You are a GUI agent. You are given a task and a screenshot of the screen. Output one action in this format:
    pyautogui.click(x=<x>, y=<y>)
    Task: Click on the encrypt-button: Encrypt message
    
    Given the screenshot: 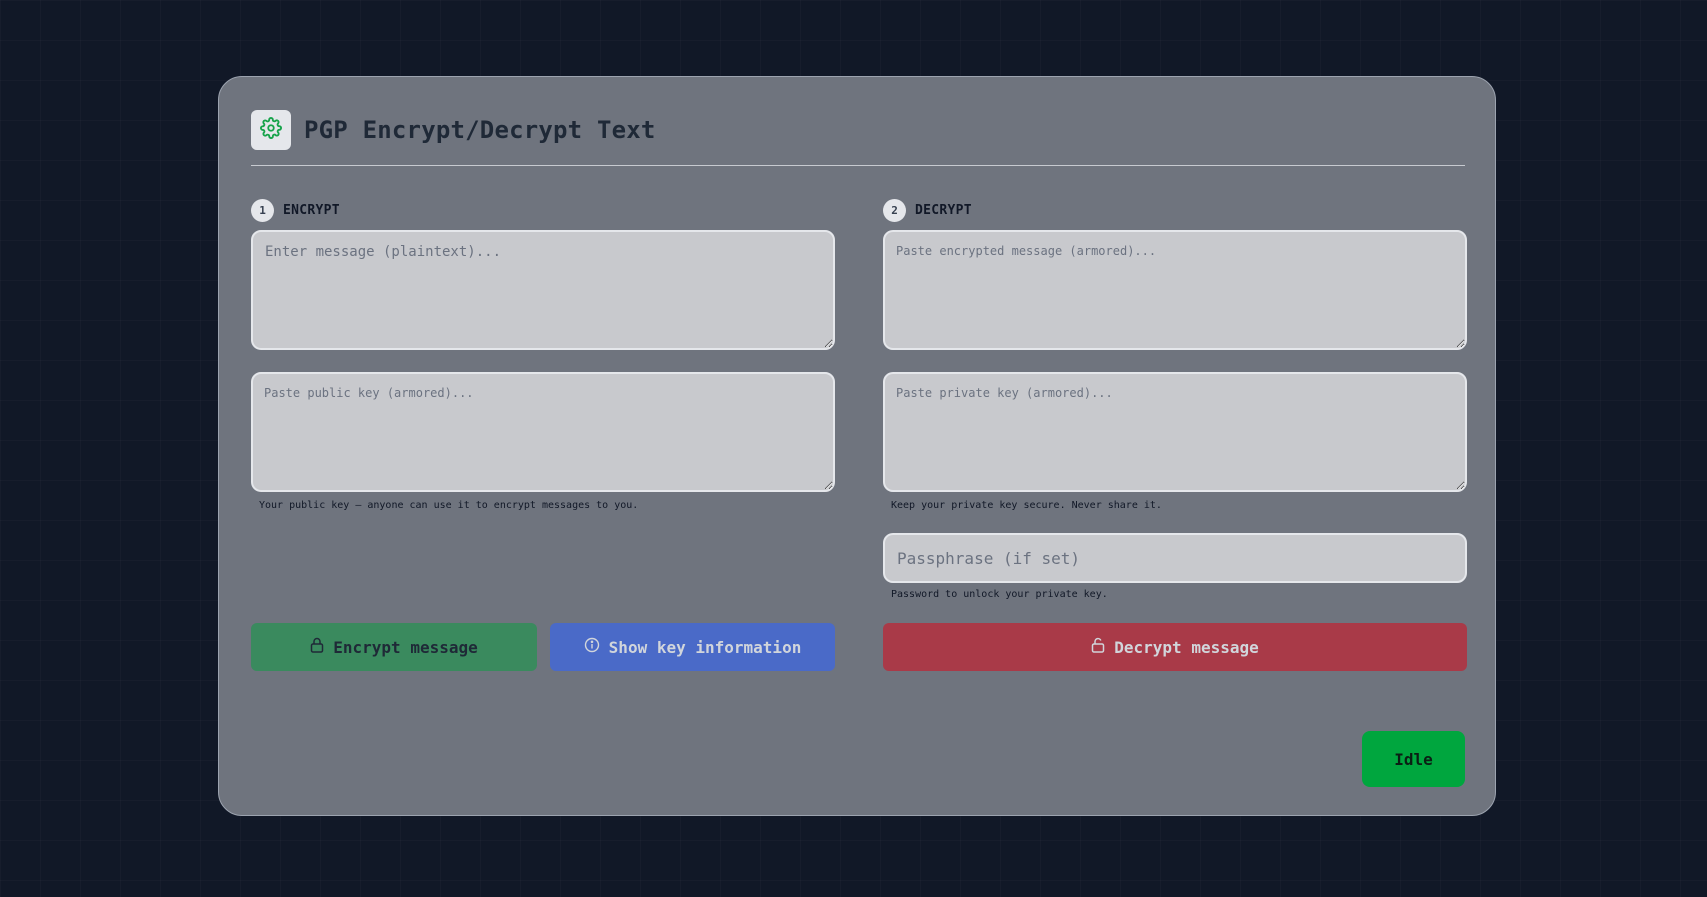 What is the action you would take?
    pyautogui.click(x=394, y=647)
    